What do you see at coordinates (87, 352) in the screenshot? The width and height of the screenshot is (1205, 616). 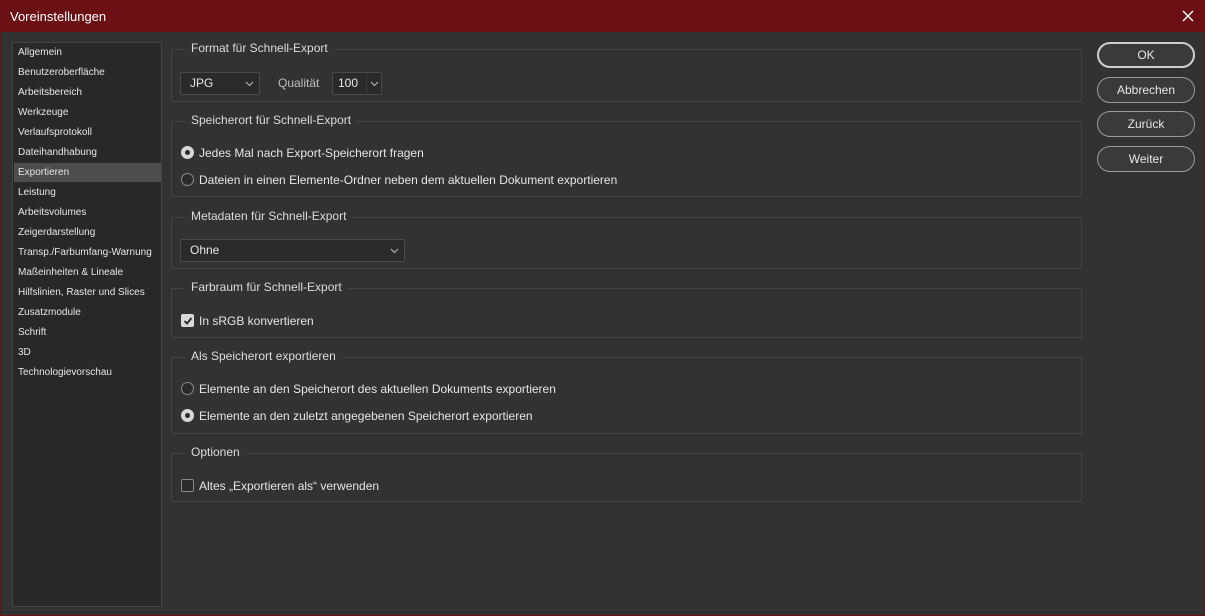 I see `sidebar-item-3d: 3D` at bounding box center [87, 352].